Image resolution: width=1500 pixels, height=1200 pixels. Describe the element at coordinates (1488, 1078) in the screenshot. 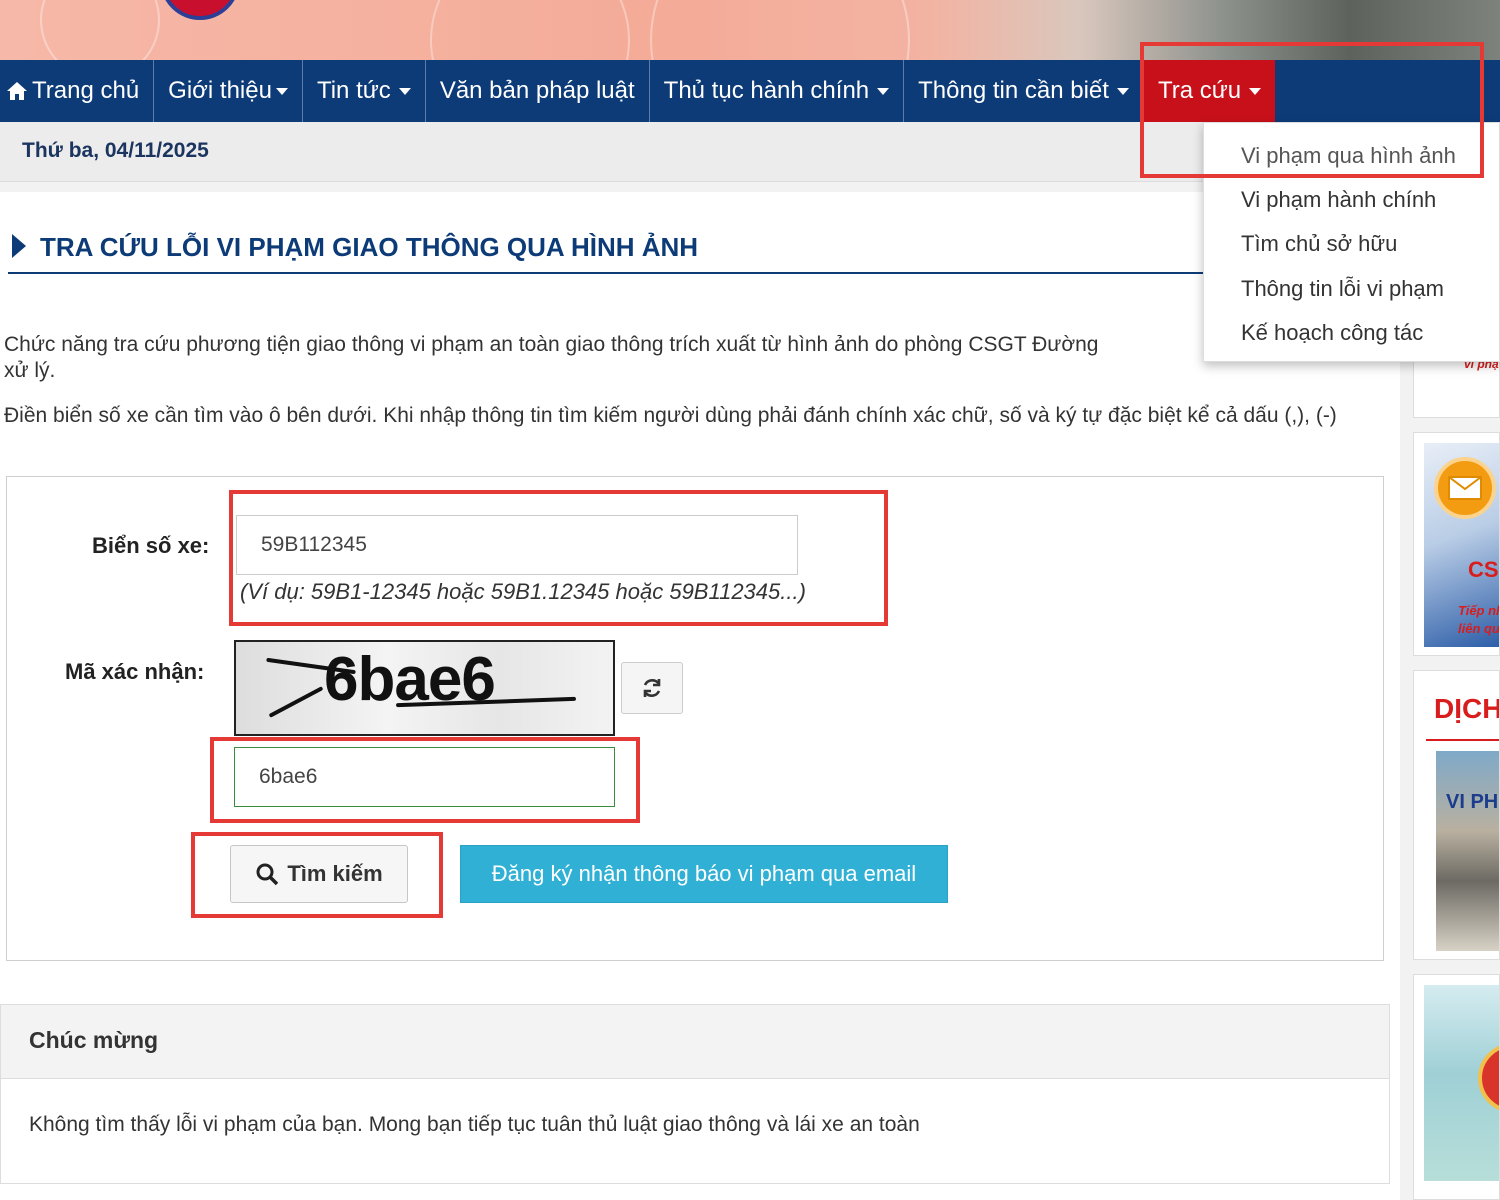

I see `emblem-icon` at that location.